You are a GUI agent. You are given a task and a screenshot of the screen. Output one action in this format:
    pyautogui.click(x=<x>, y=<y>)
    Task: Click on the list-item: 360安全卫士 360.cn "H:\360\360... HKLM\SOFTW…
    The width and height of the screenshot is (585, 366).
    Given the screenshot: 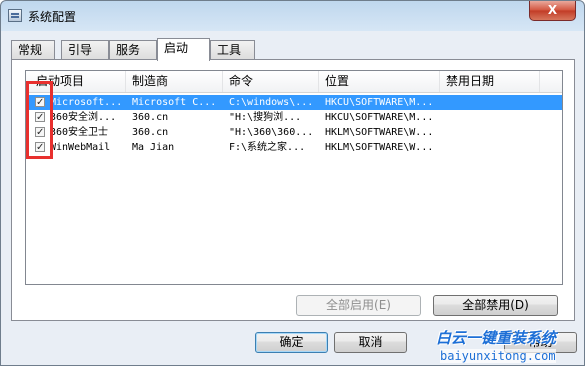 What is the action you would take?
    pyautogui.click(x=294, y=132)
    